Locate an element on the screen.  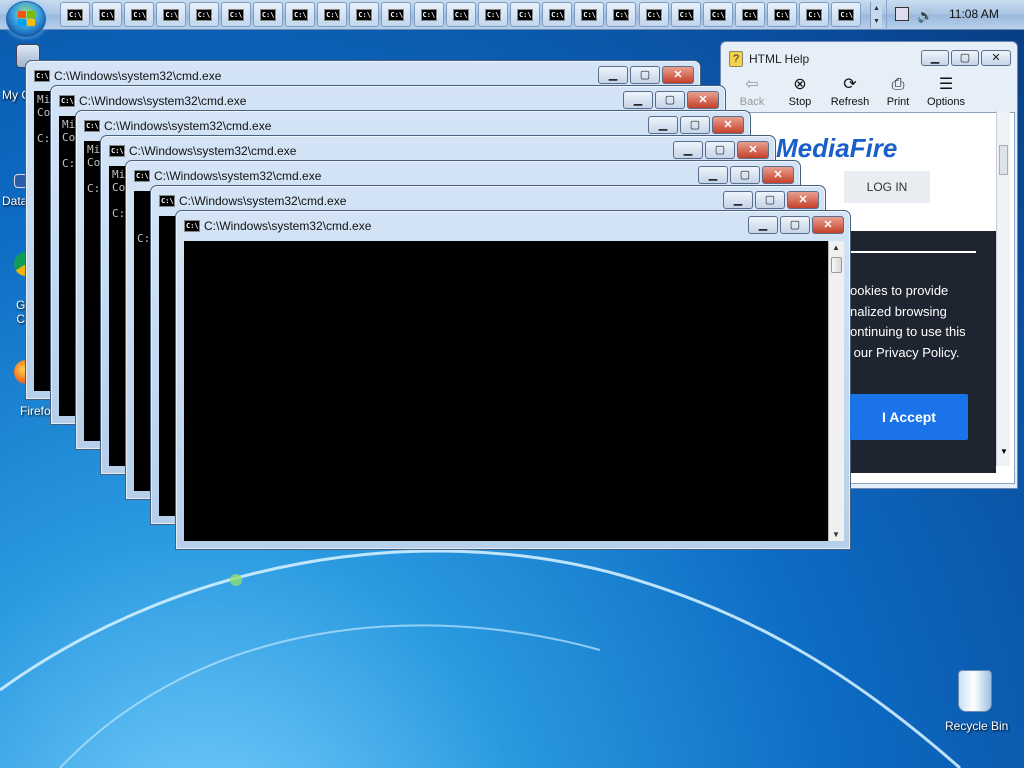
help-icon: ? is located at coordinates (736, 59).